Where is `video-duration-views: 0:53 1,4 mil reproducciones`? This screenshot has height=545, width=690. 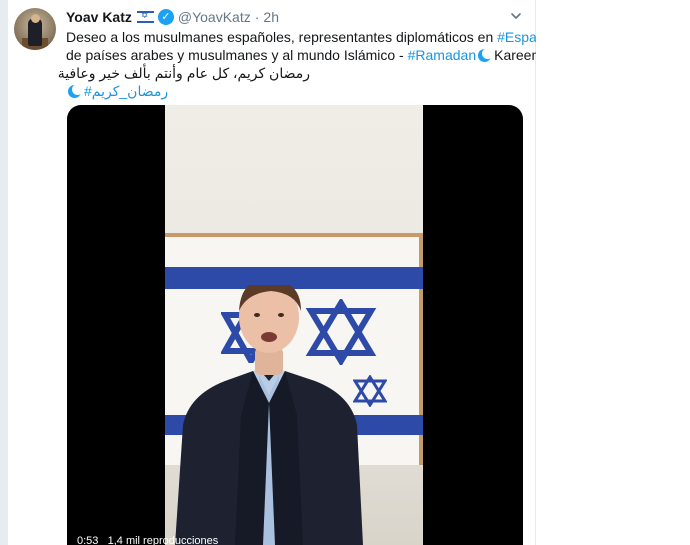 video-duration-views: 0:53 1,4 mil reproducciones is located at coordinates (147, 540).